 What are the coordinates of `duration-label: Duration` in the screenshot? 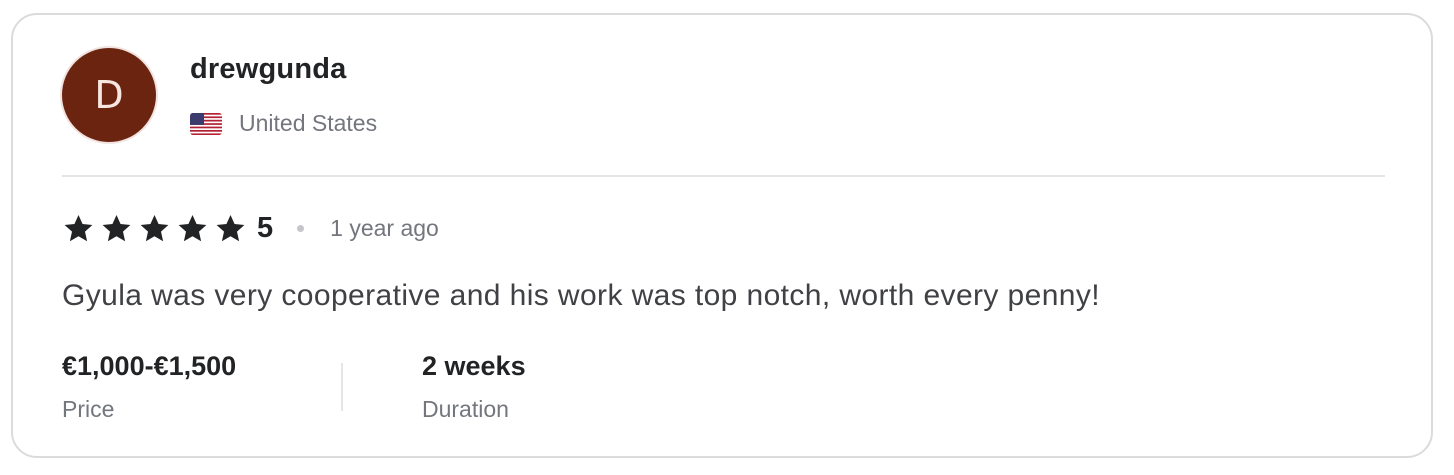 It's located at (465, 409).